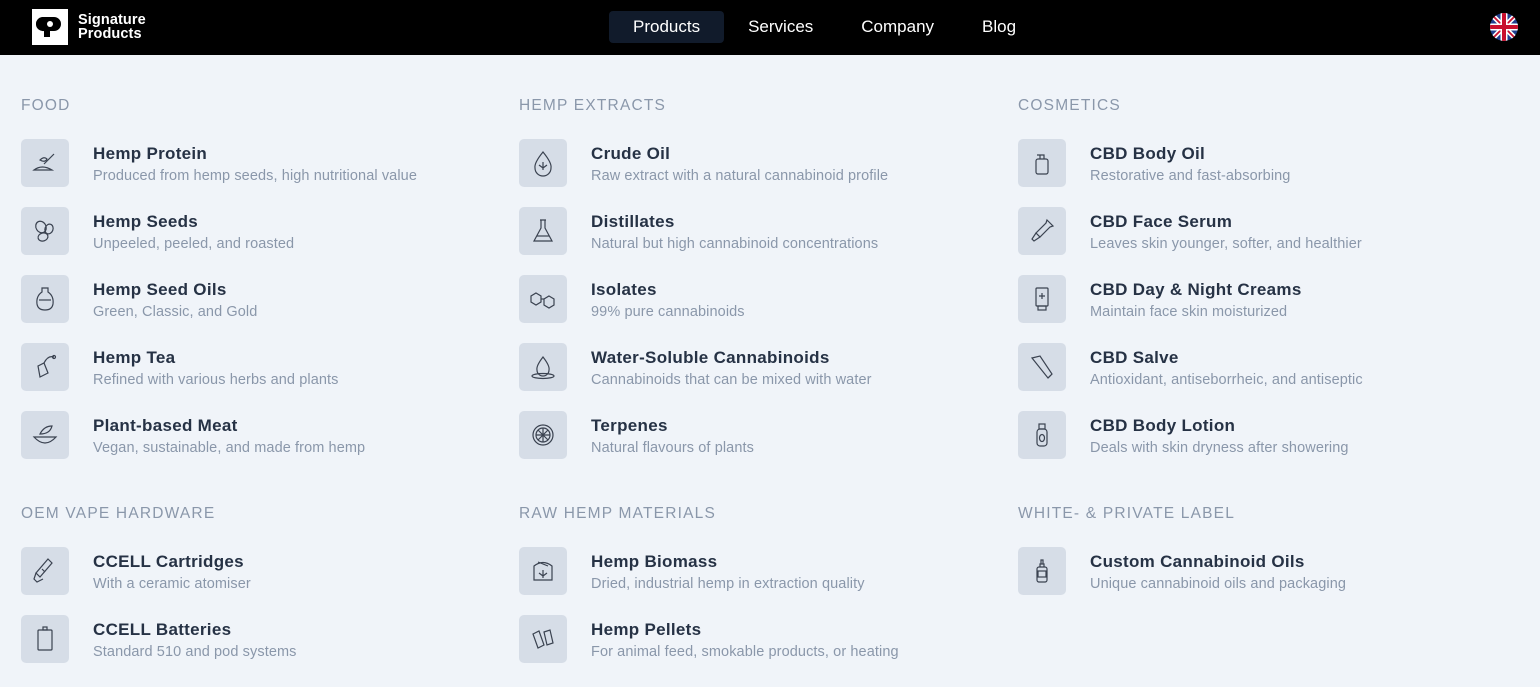 The height and width of the screenshot is (687, 1540). Describe the element at coordinates (618, 513) in the screenshot. I see `section-title: RAW HEMP MATERIALS` at that location.